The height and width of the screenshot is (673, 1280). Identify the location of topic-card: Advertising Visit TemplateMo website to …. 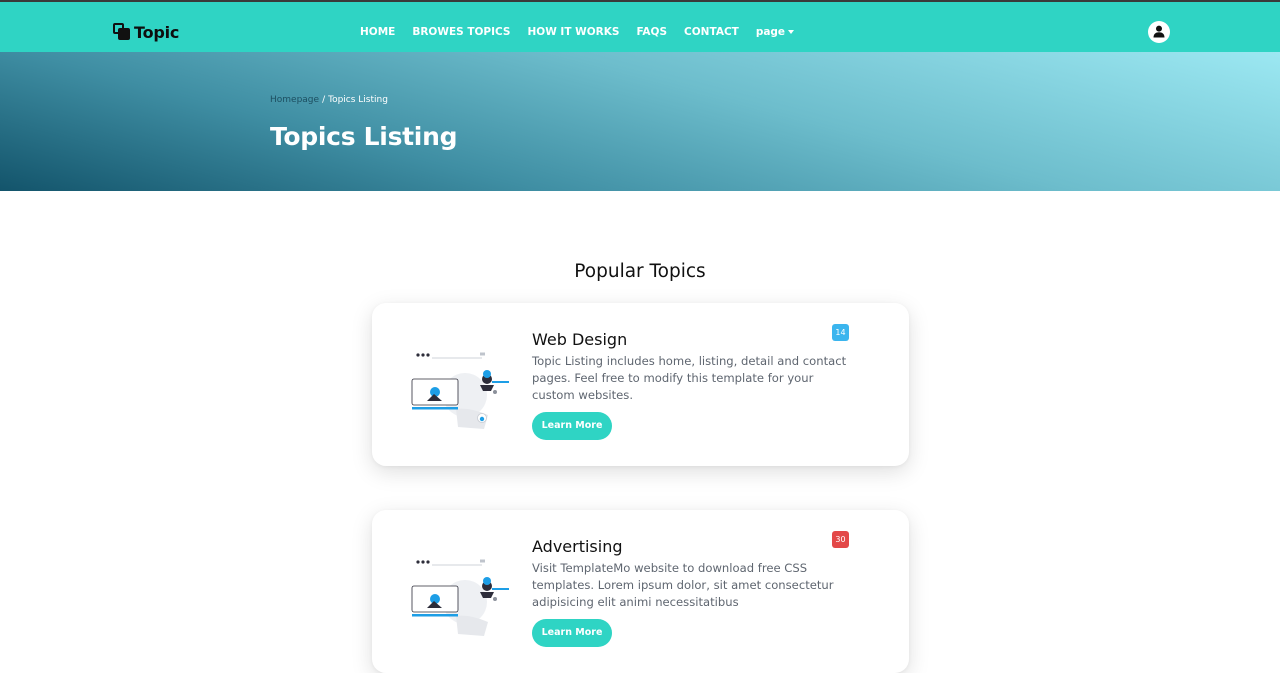
(640, 591).